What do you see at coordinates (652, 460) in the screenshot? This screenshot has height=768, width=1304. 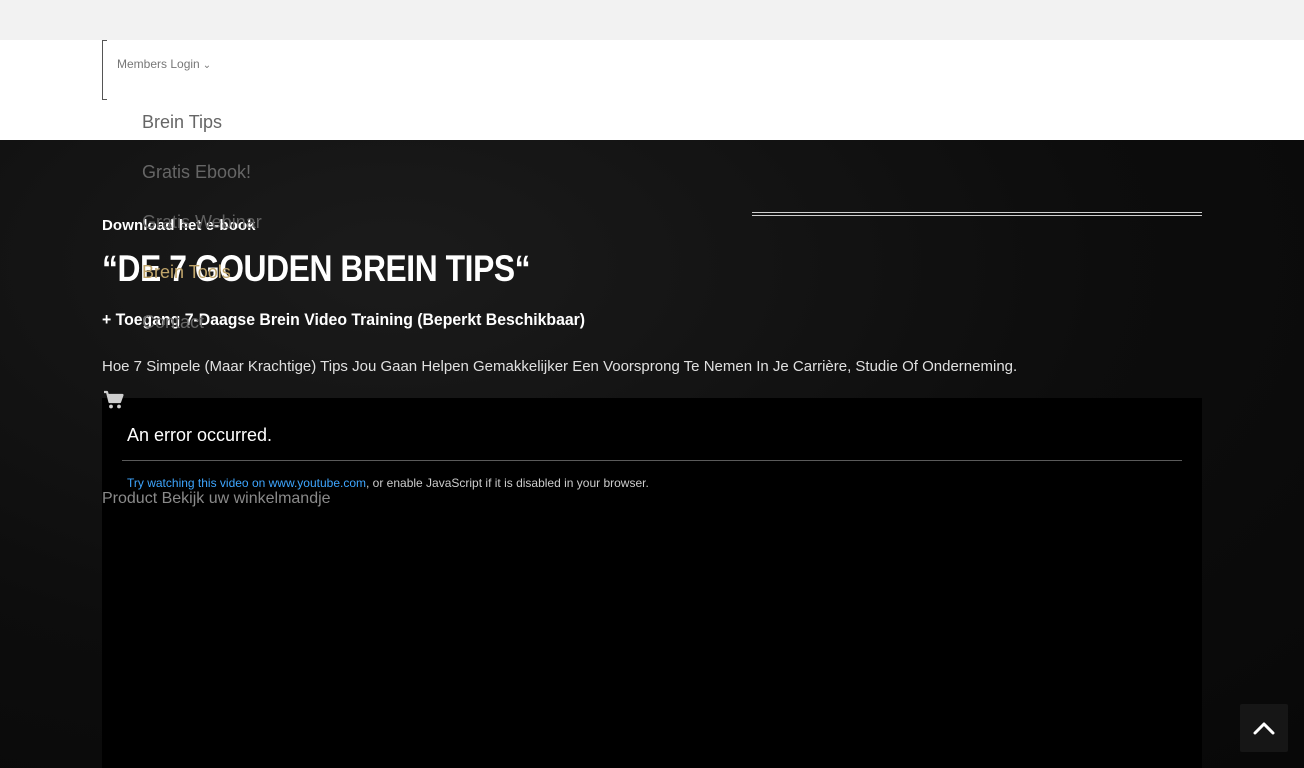 I see `video-error-divider` at bounding box center [652, 460].